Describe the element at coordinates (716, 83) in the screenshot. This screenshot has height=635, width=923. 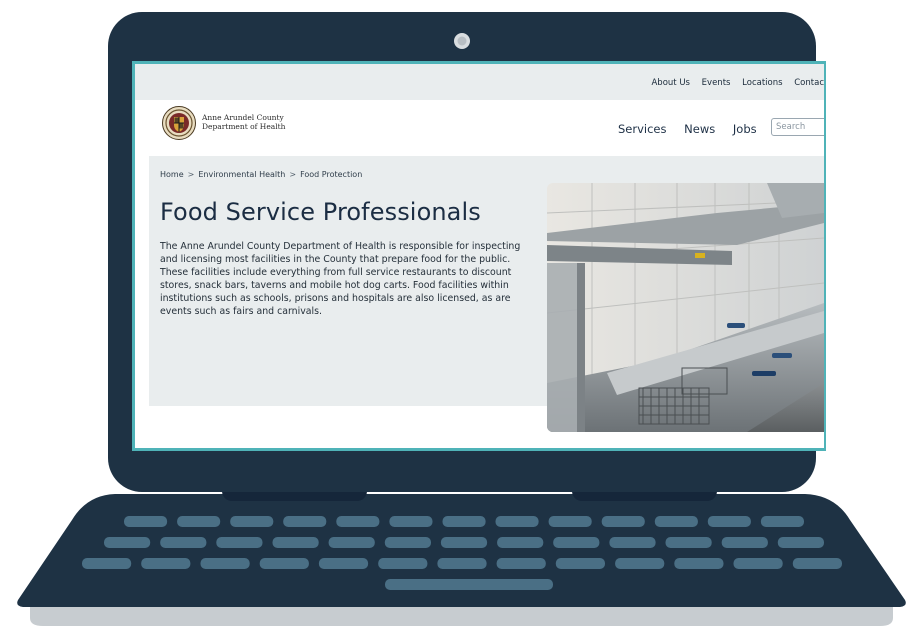
I see `utility-link-events: Events` at that location.